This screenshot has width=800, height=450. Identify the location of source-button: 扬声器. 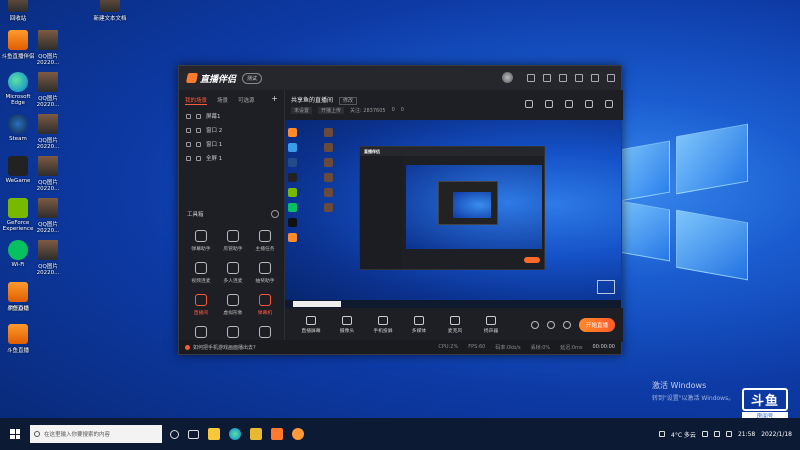
(491, 325).